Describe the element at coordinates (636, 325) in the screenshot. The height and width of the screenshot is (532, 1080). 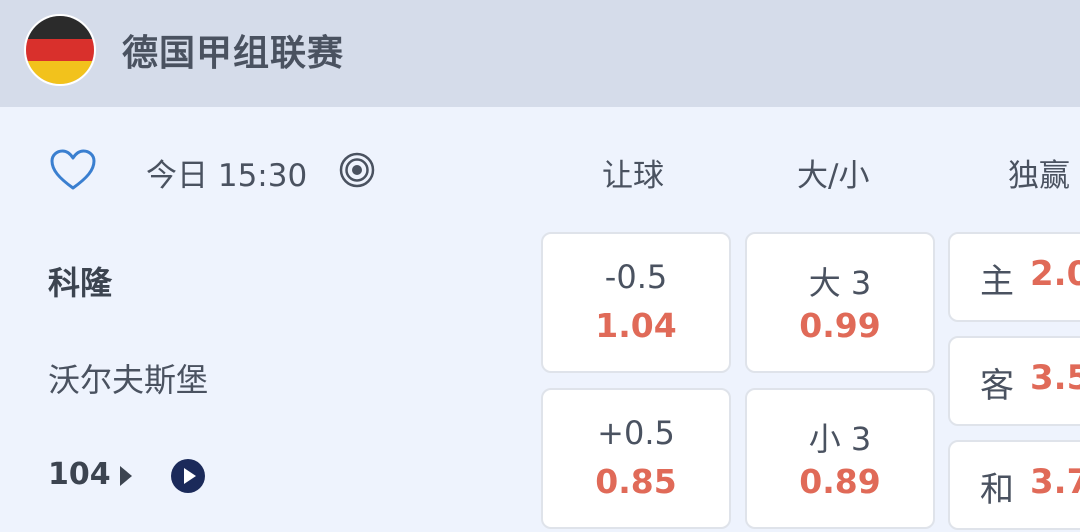
I see `handicap-odds: 1.04` at that location.